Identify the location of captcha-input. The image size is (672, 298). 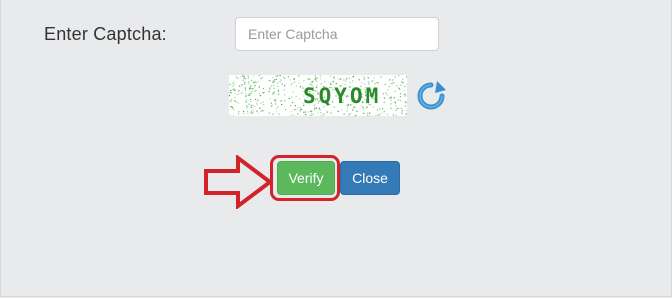
(337, 34).